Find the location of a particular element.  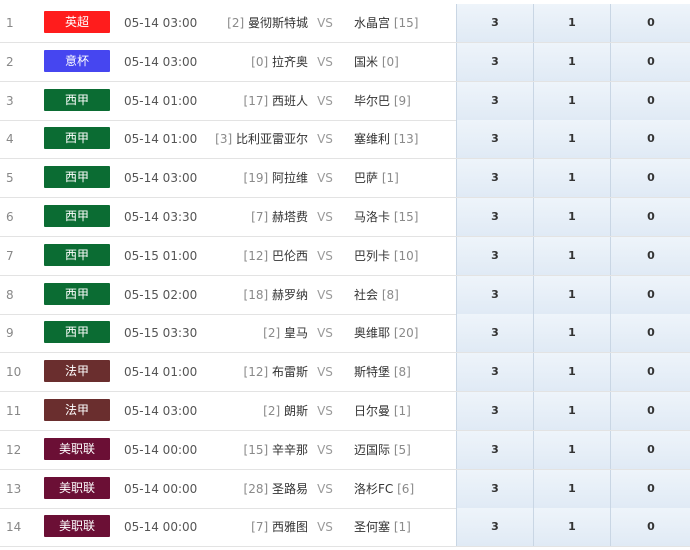

match-row: 7 西甲 05-15 01:00 [12] 巴伦西 VS 巴列卡 [10] 3 1 0 is located at coordinates (345, 256).